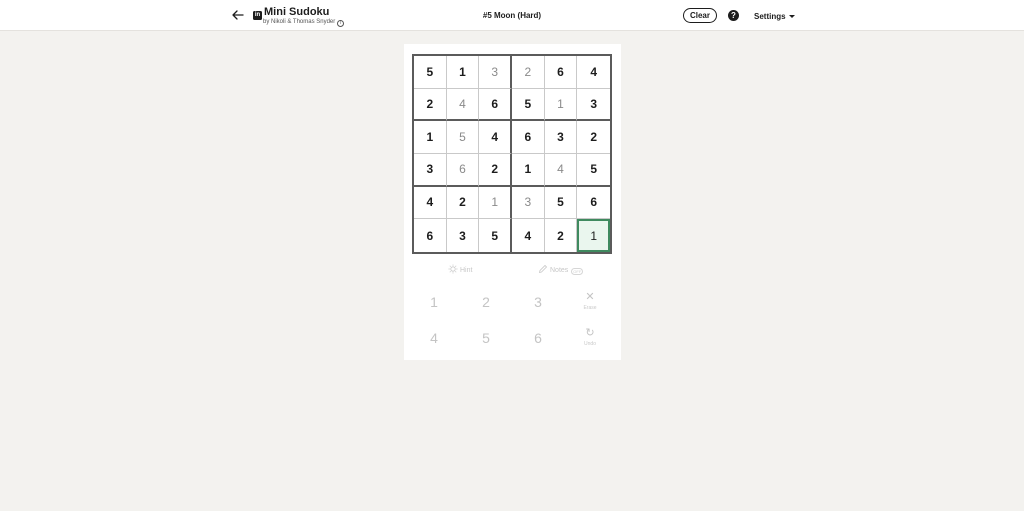 The width and height of the screenshot is (1024, 511). What do you see at coordinates (590, 344) in the screenshot?
I see `undo-label: Undo` at bounding box center [590, 344].